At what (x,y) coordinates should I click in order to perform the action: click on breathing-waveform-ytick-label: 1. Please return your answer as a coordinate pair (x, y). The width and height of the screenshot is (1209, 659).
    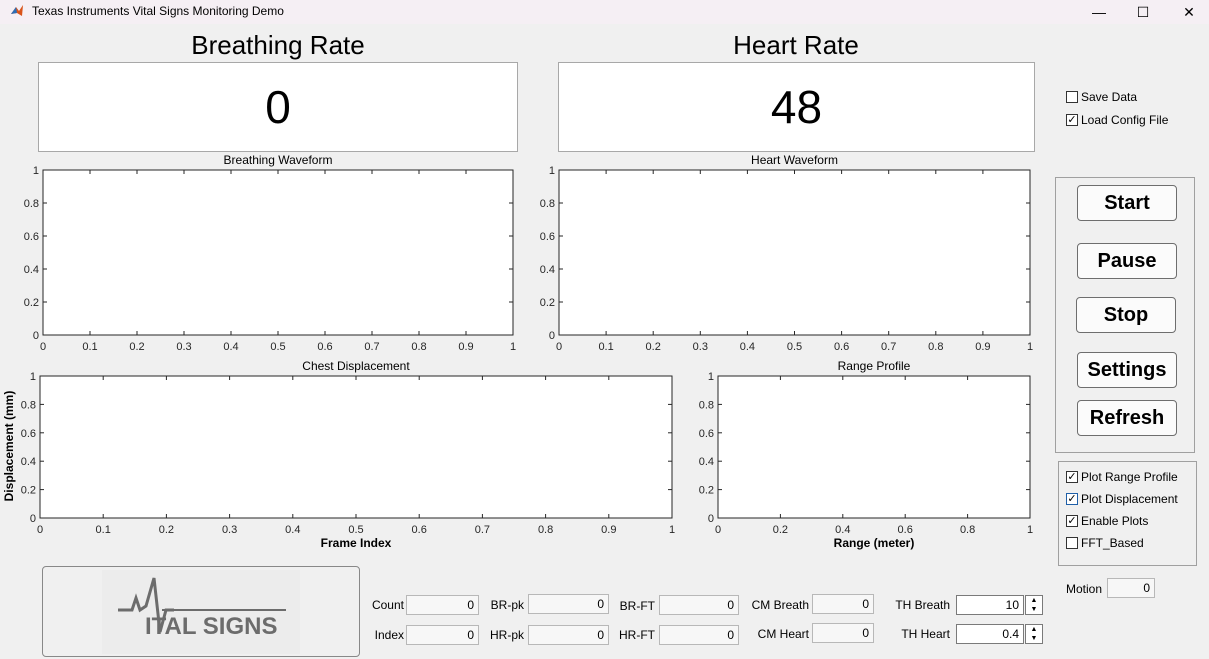
    Looking at the image, I should click on (36, 171).